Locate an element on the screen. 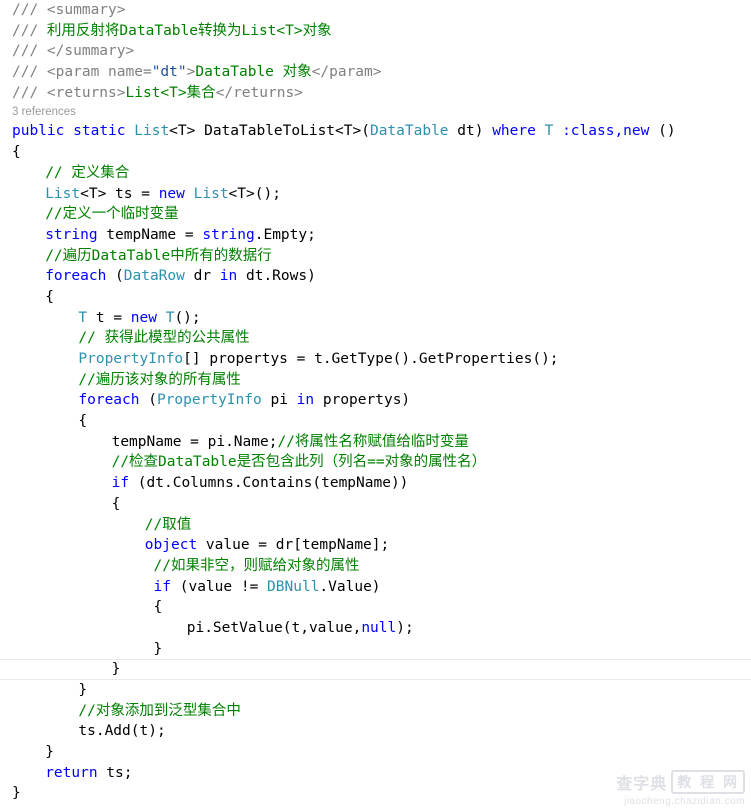 The height and width of the screenshot is (812, 751). code-token-pln: pi is located at coordinates (279, 400).